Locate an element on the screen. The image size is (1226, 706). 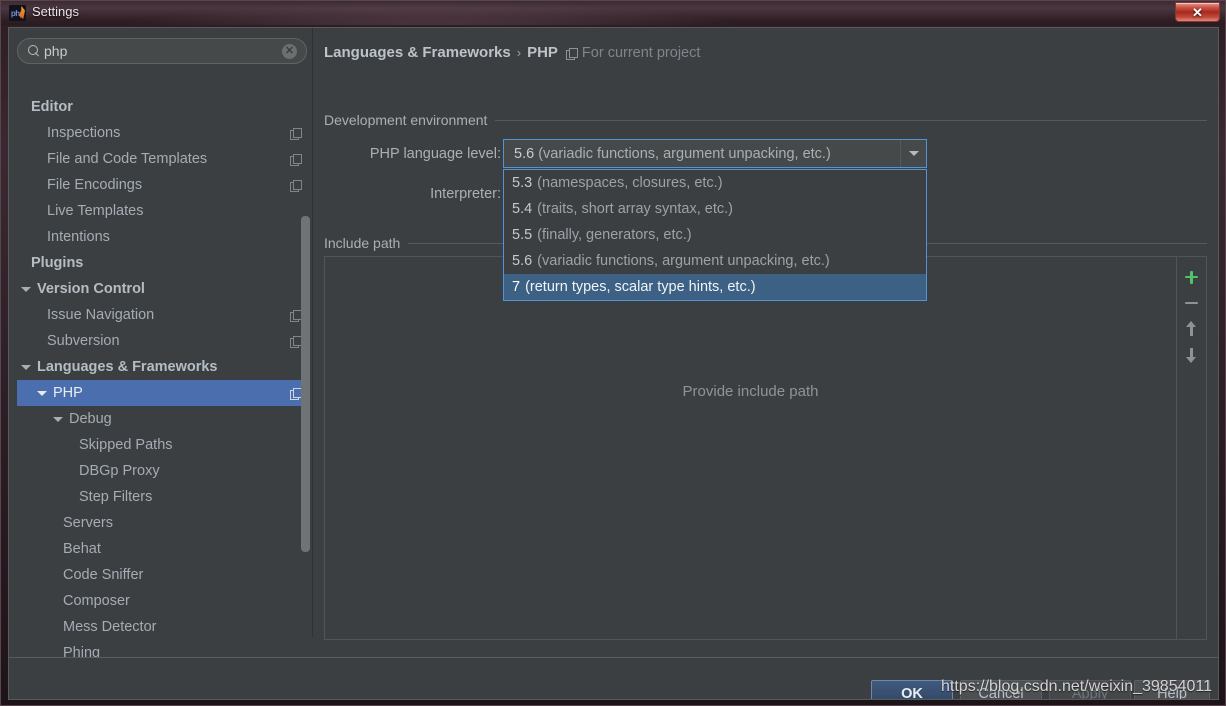
sidebar-item-intentions: Intentions is located at coordinates (162, 237).